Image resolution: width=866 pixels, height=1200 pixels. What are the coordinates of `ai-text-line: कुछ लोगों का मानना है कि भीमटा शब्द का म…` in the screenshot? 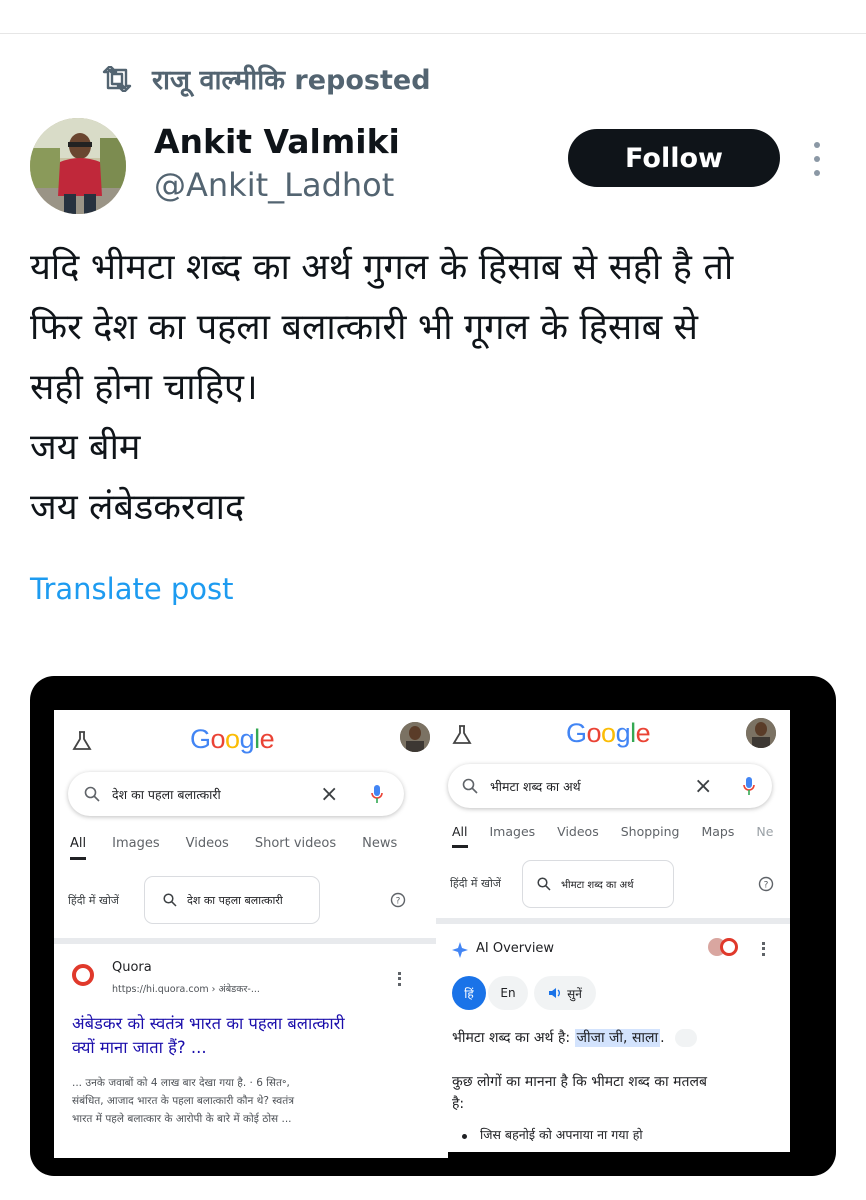 It's located at (579, 1082).